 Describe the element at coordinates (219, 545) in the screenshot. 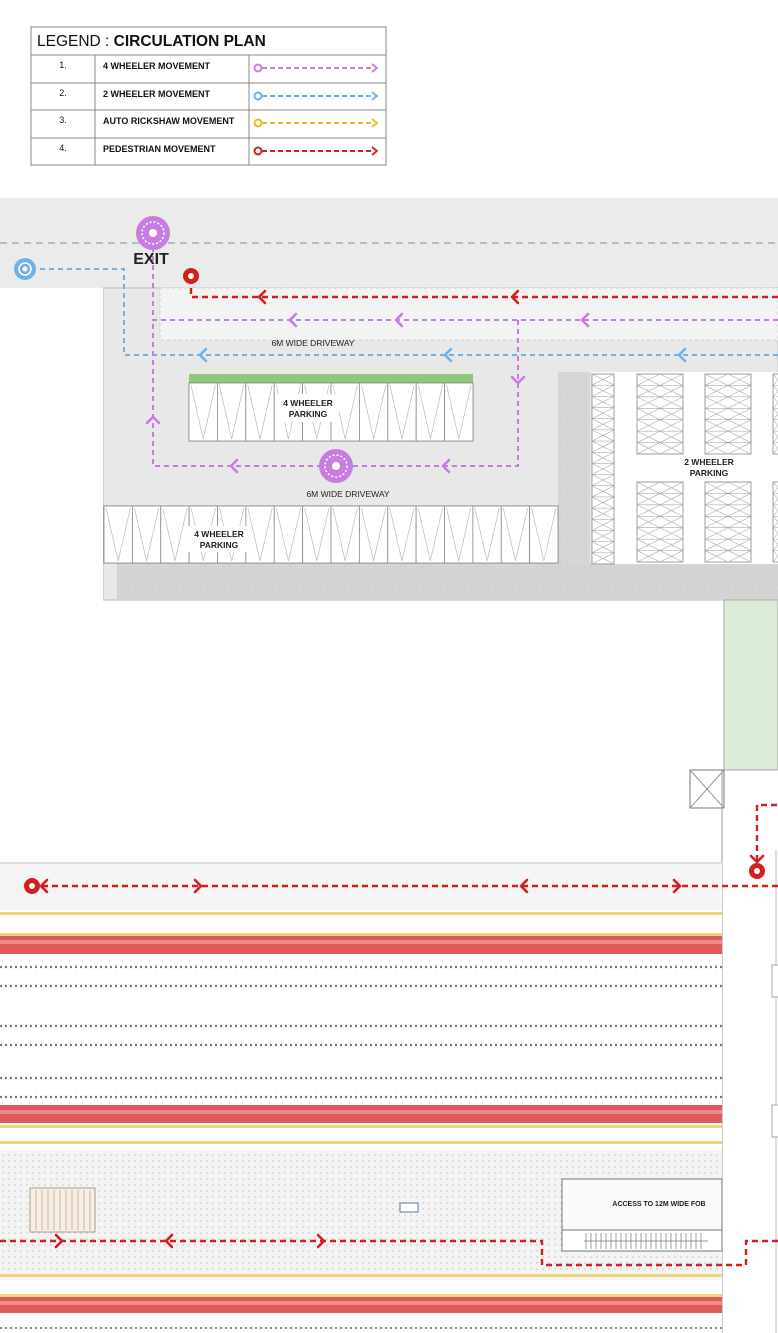

I see `parking-4w-lower-label-2: PARKING` at that location.